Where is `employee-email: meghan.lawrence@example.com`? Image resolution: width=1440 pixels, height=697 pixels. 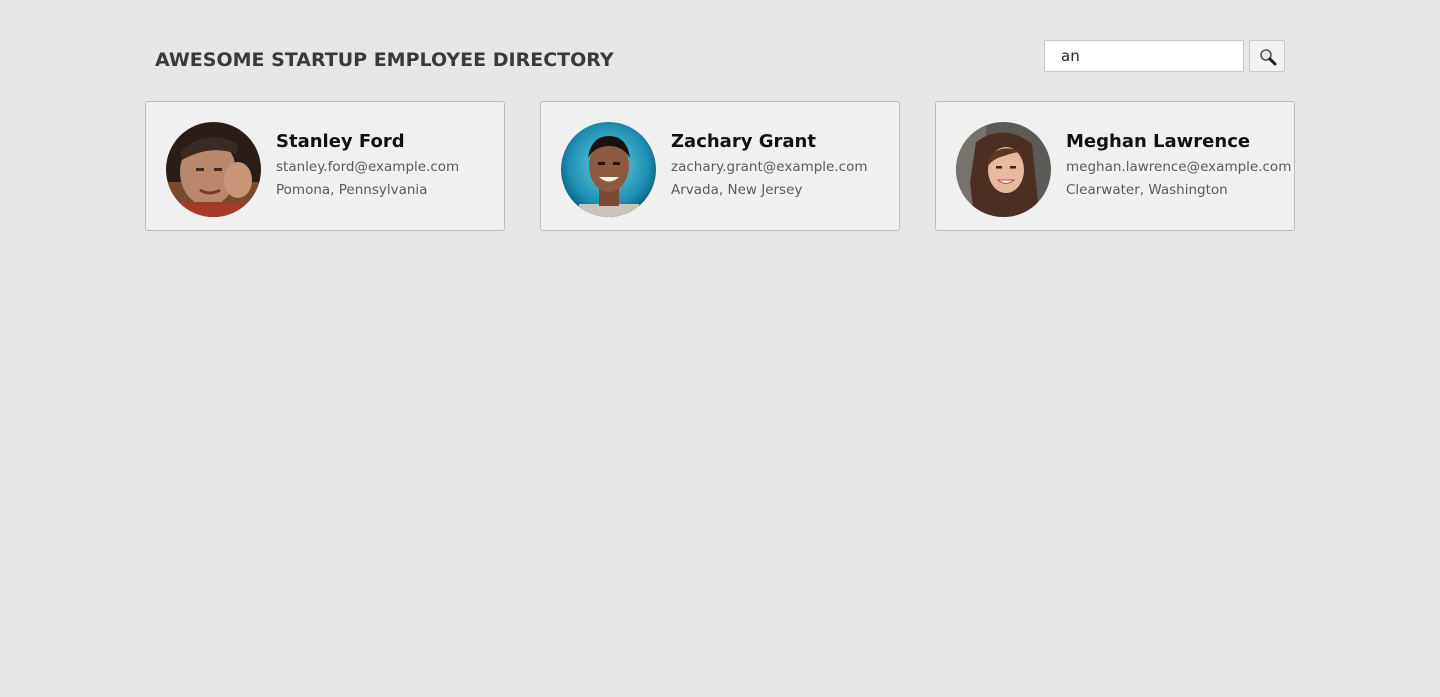
employee-email: meghan.lawrence@example.com is located at coordinates (1179, 167).